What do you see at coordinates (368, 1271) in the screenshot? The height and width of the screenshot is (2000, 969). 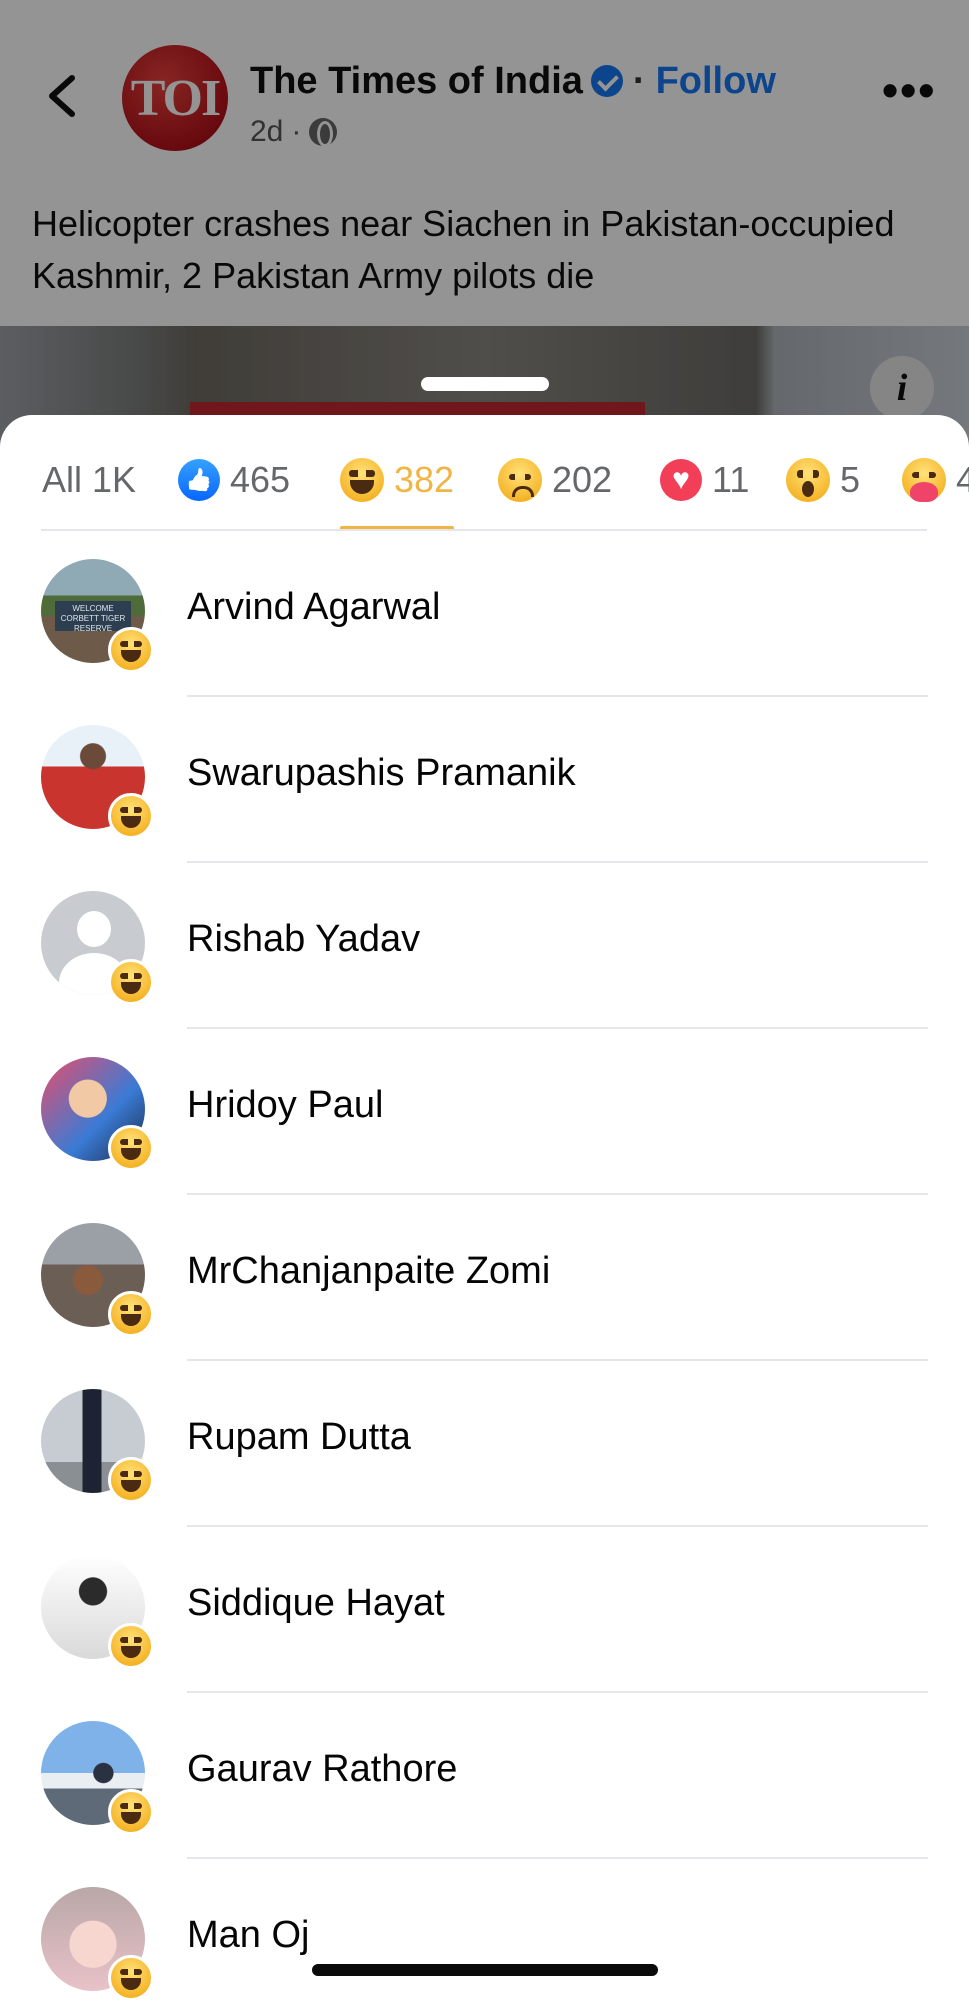 I see `reactor-name: MrChanjanpaite Zomi` at bounding box center [368, 1271].